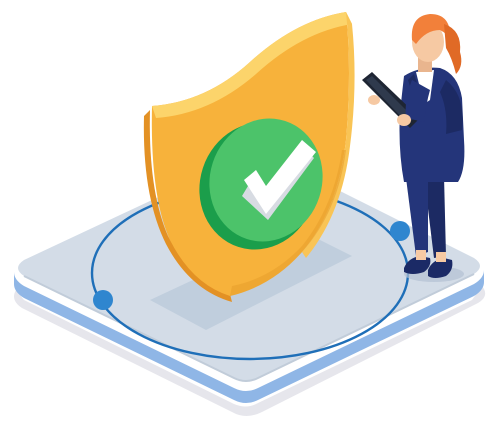 The height and width of the screenshot is (438, 493). What do you see at coordinates (374, 100) in the screenshot?
I see `woman-hand-back` at bounding box center [374, 100].